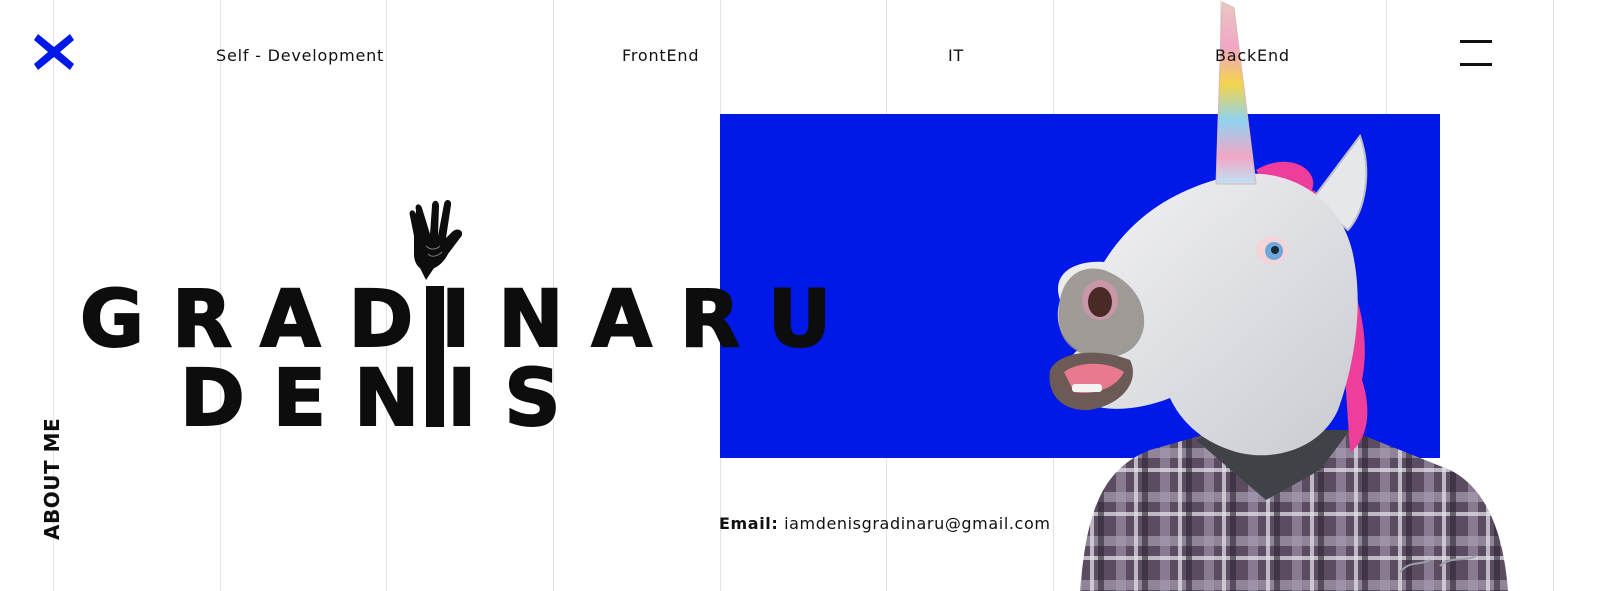  Describe the element at coordinates (435, 356) in the screenshot. I see `text-cursor-bar` at that location.